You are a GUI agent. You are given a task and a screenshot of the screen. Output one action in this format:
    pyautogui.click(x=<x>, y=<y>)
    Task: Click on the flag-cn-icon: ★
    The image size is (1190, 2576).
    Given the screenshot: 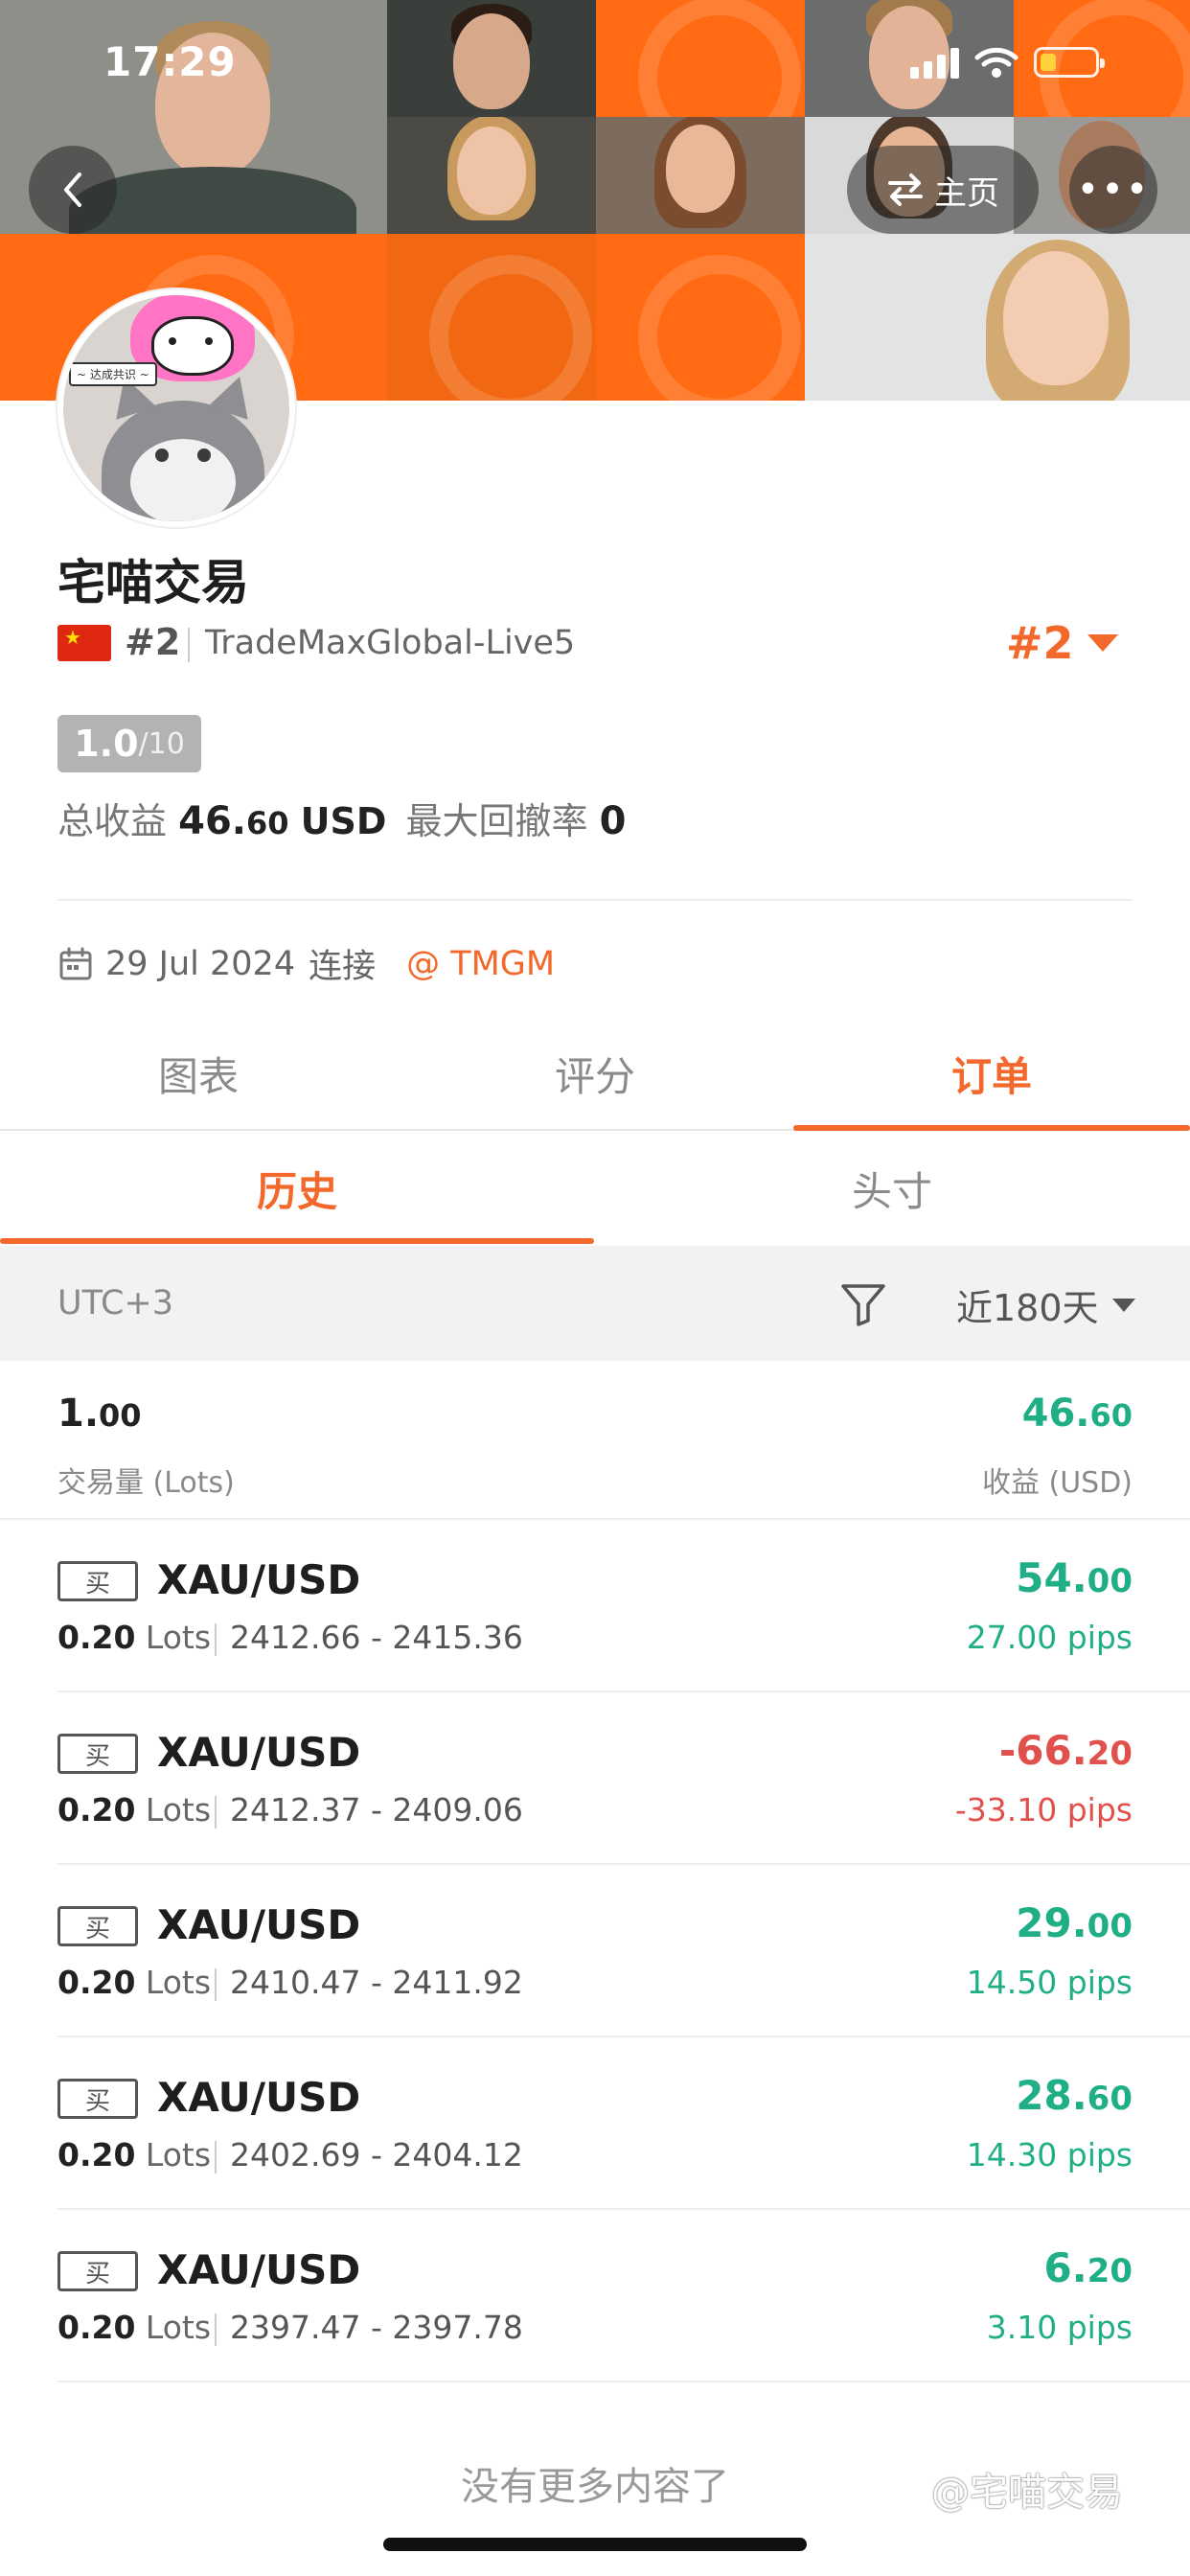 What is the action you would take?
    pyautogui.click(x=84, y=643)
    